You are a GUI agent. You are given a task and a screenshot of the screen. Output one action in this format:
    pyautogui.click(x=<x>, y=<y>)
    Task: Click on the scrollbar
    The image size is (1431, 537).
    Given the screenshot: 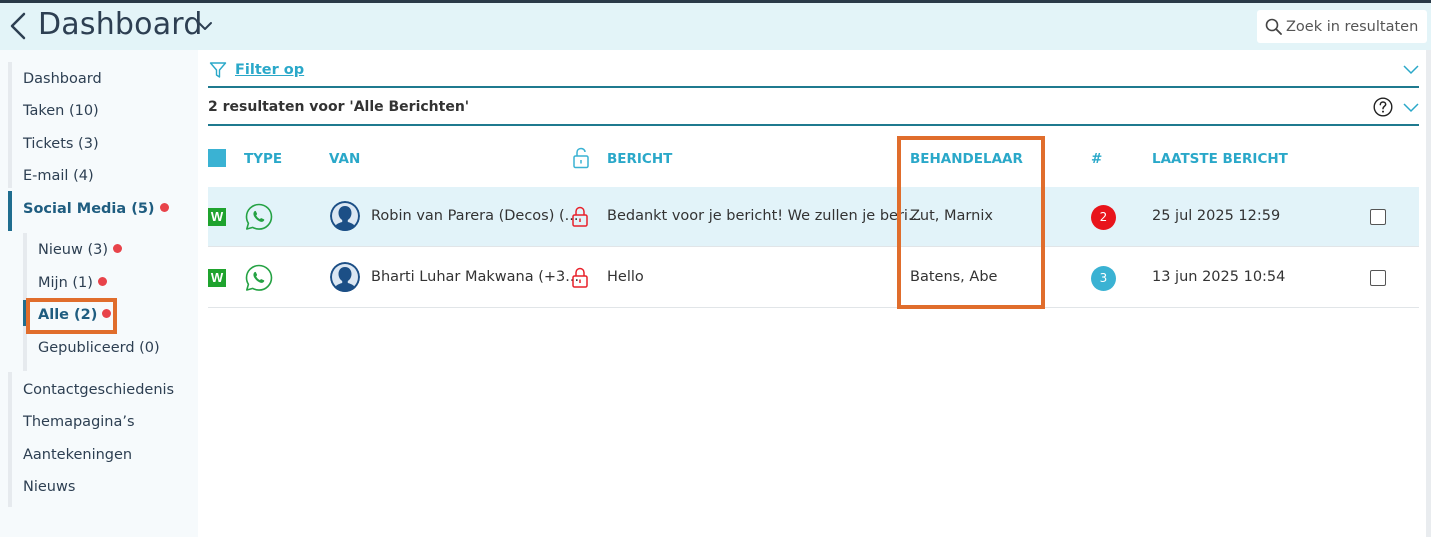 What is the action you would take?
    pyautogui.click(x=1428, y=293)
    